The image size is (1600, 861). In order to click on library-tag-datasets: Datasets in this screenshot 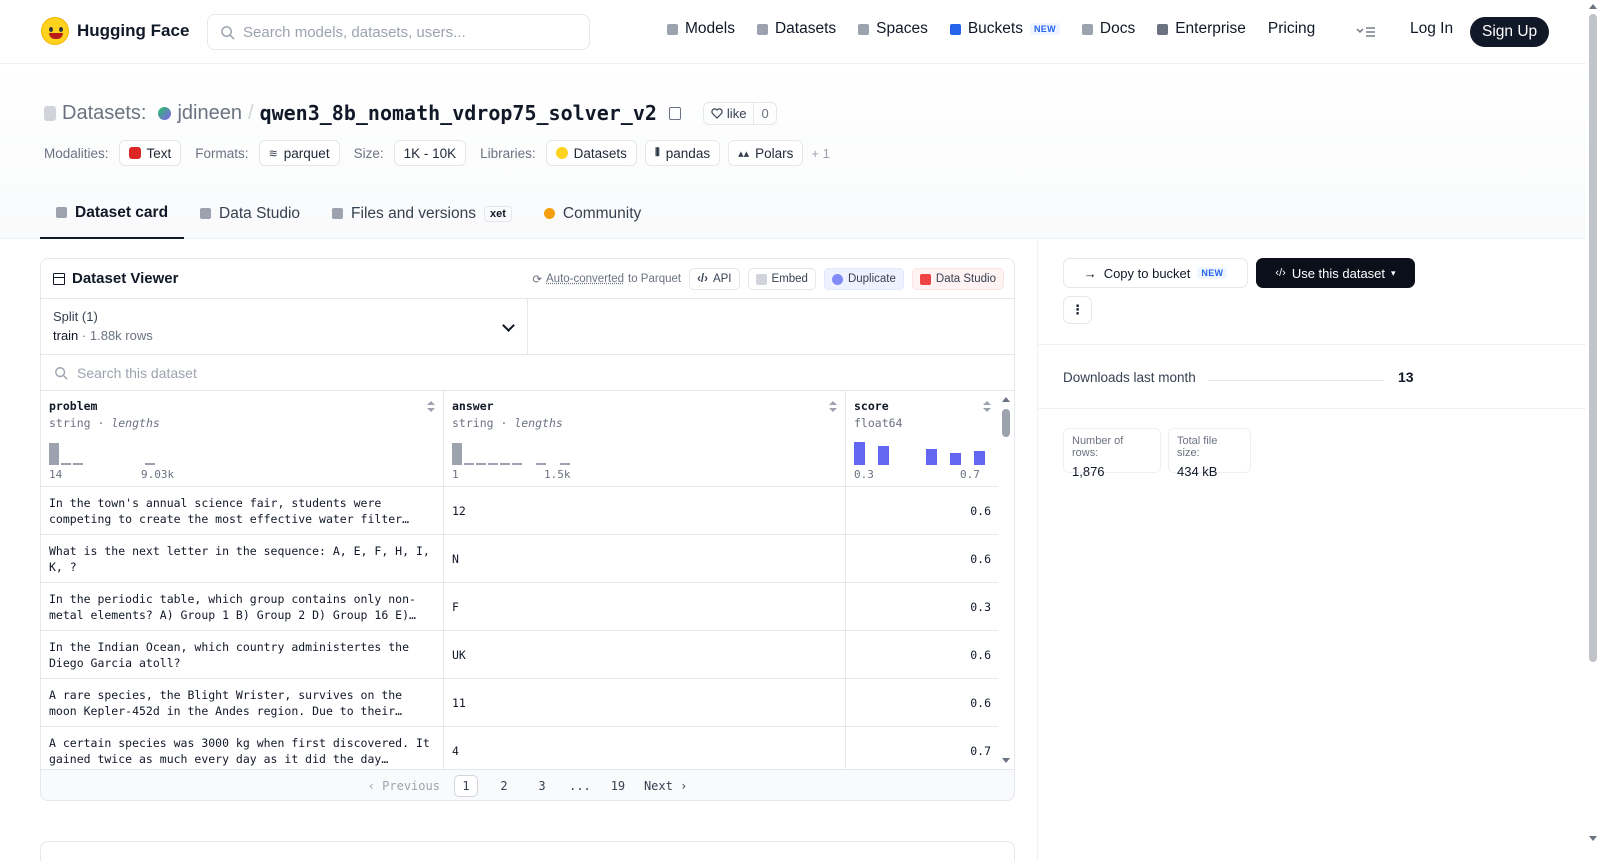, I will do `click(591, 153)`.